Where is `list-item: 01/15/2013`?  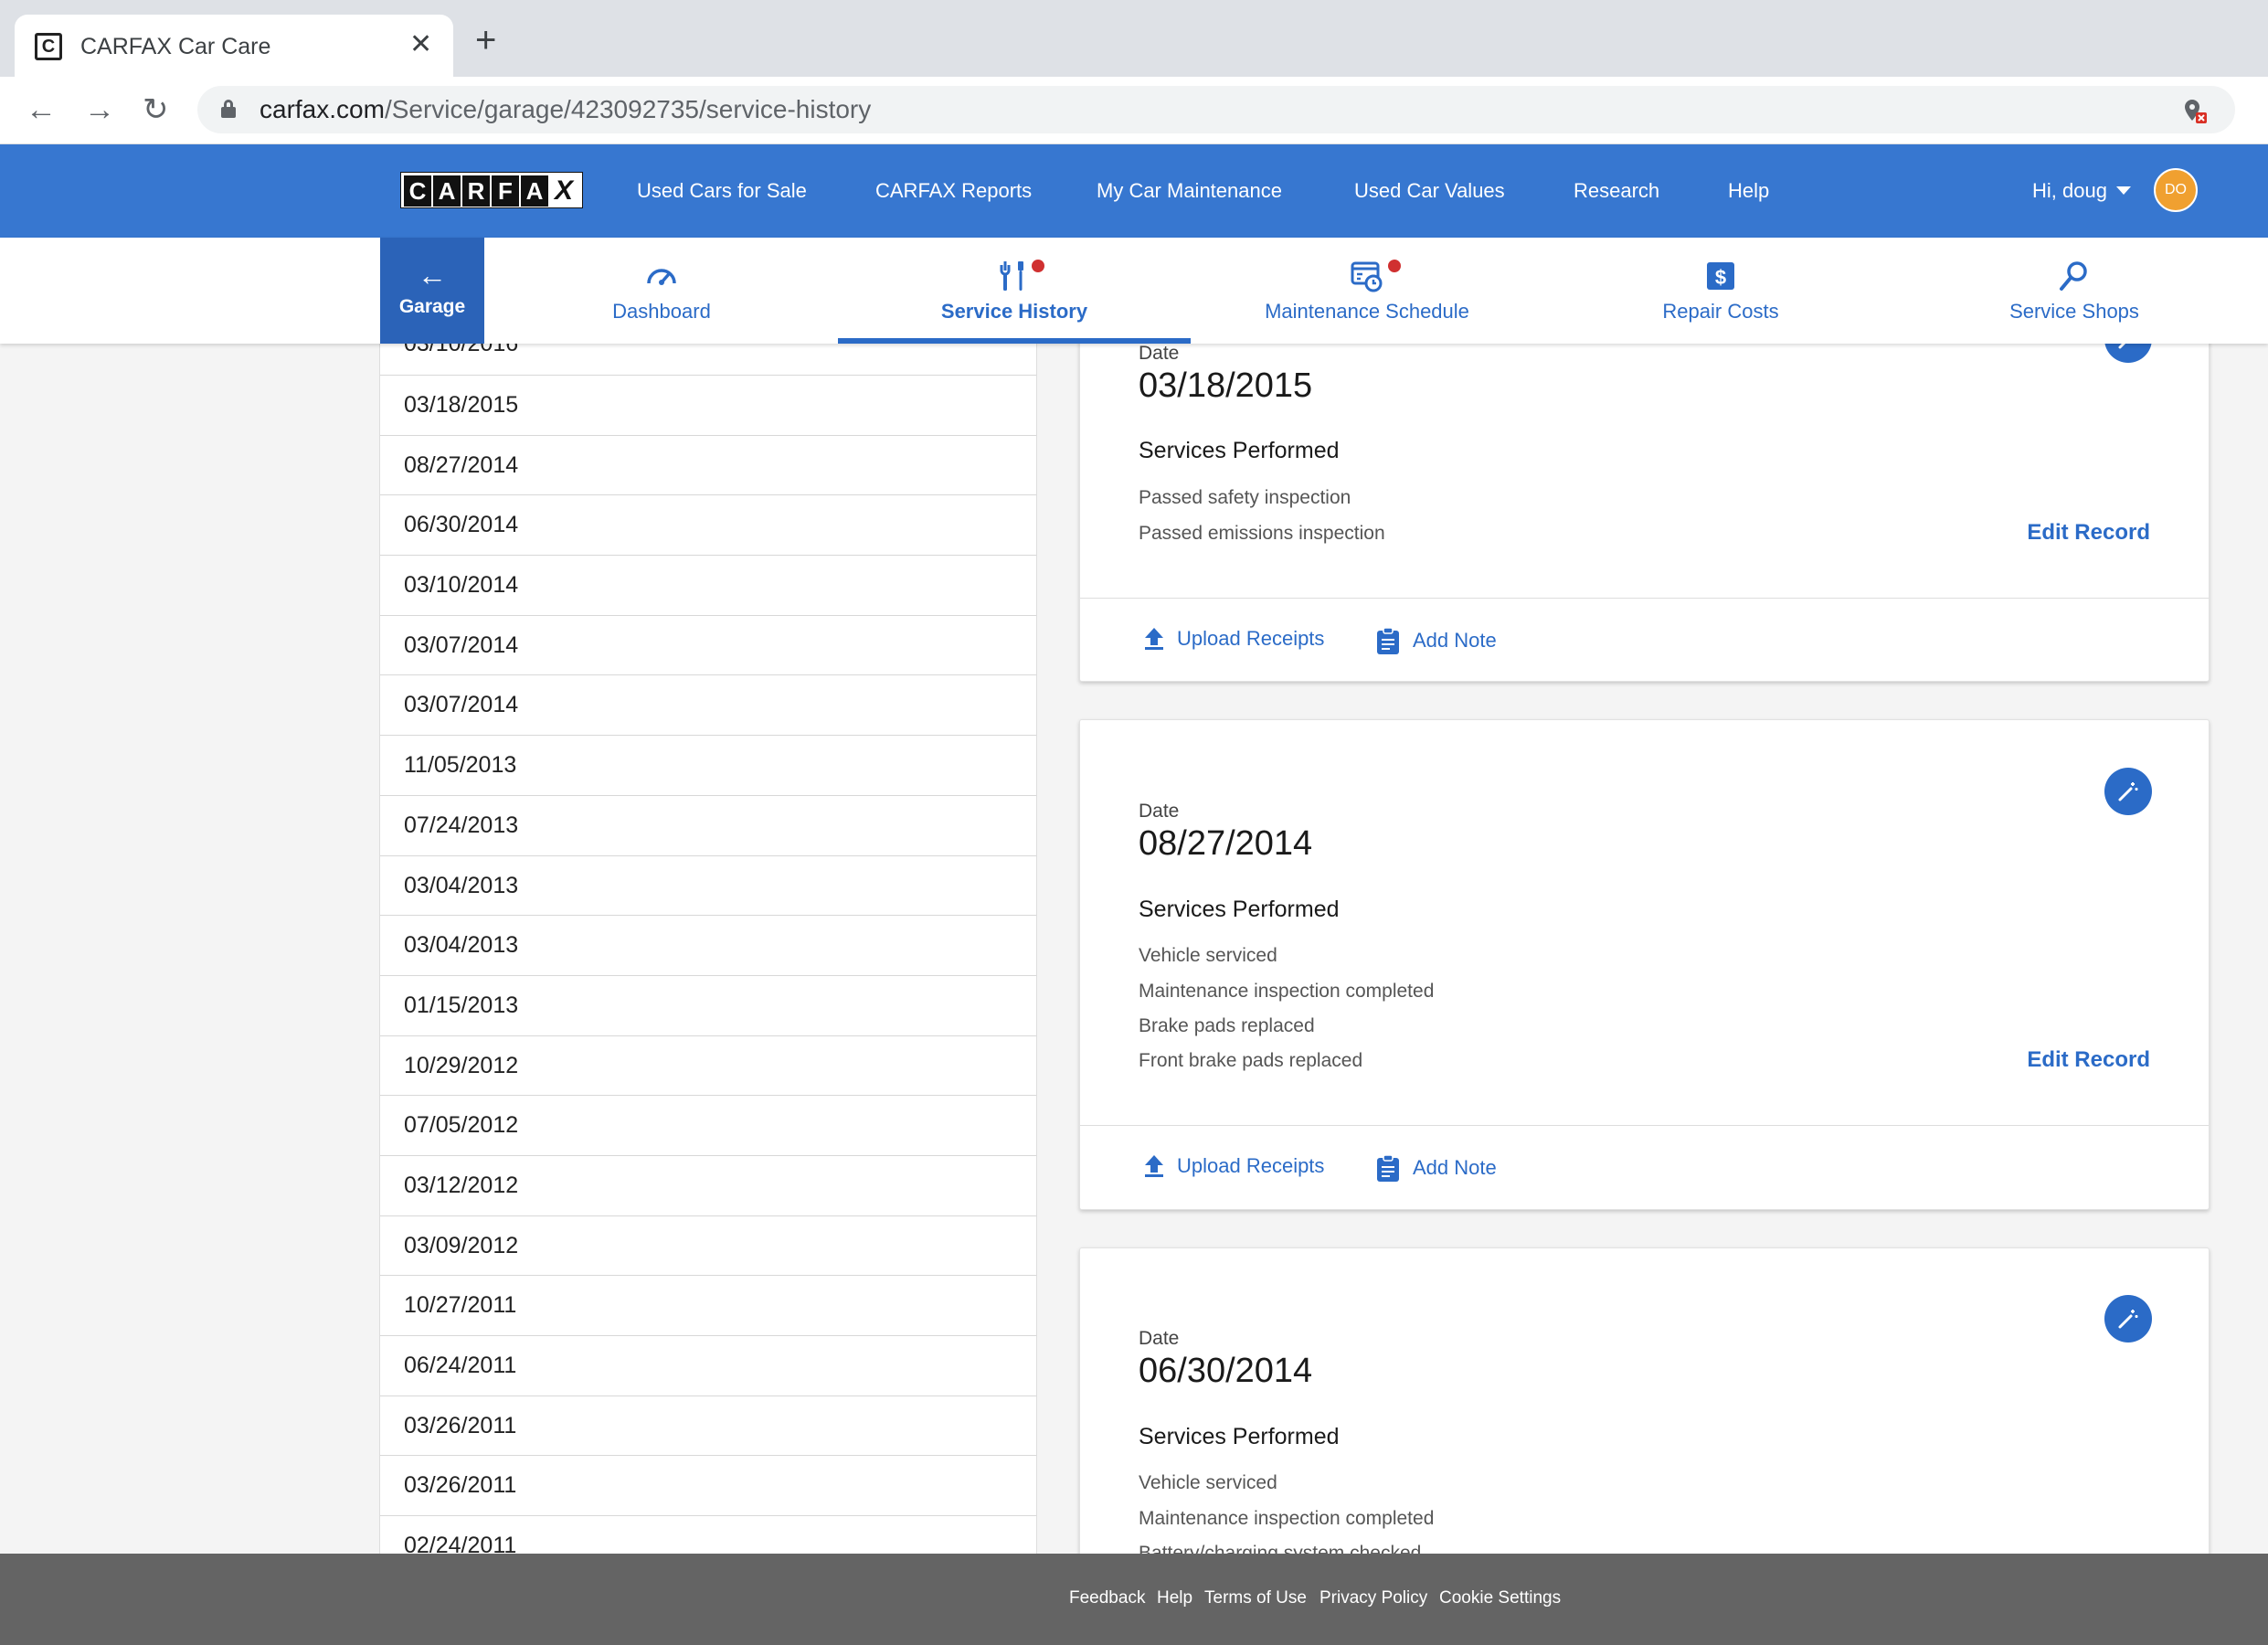
list-item: 01/15/2013 is located at coordinates (708, 1006).